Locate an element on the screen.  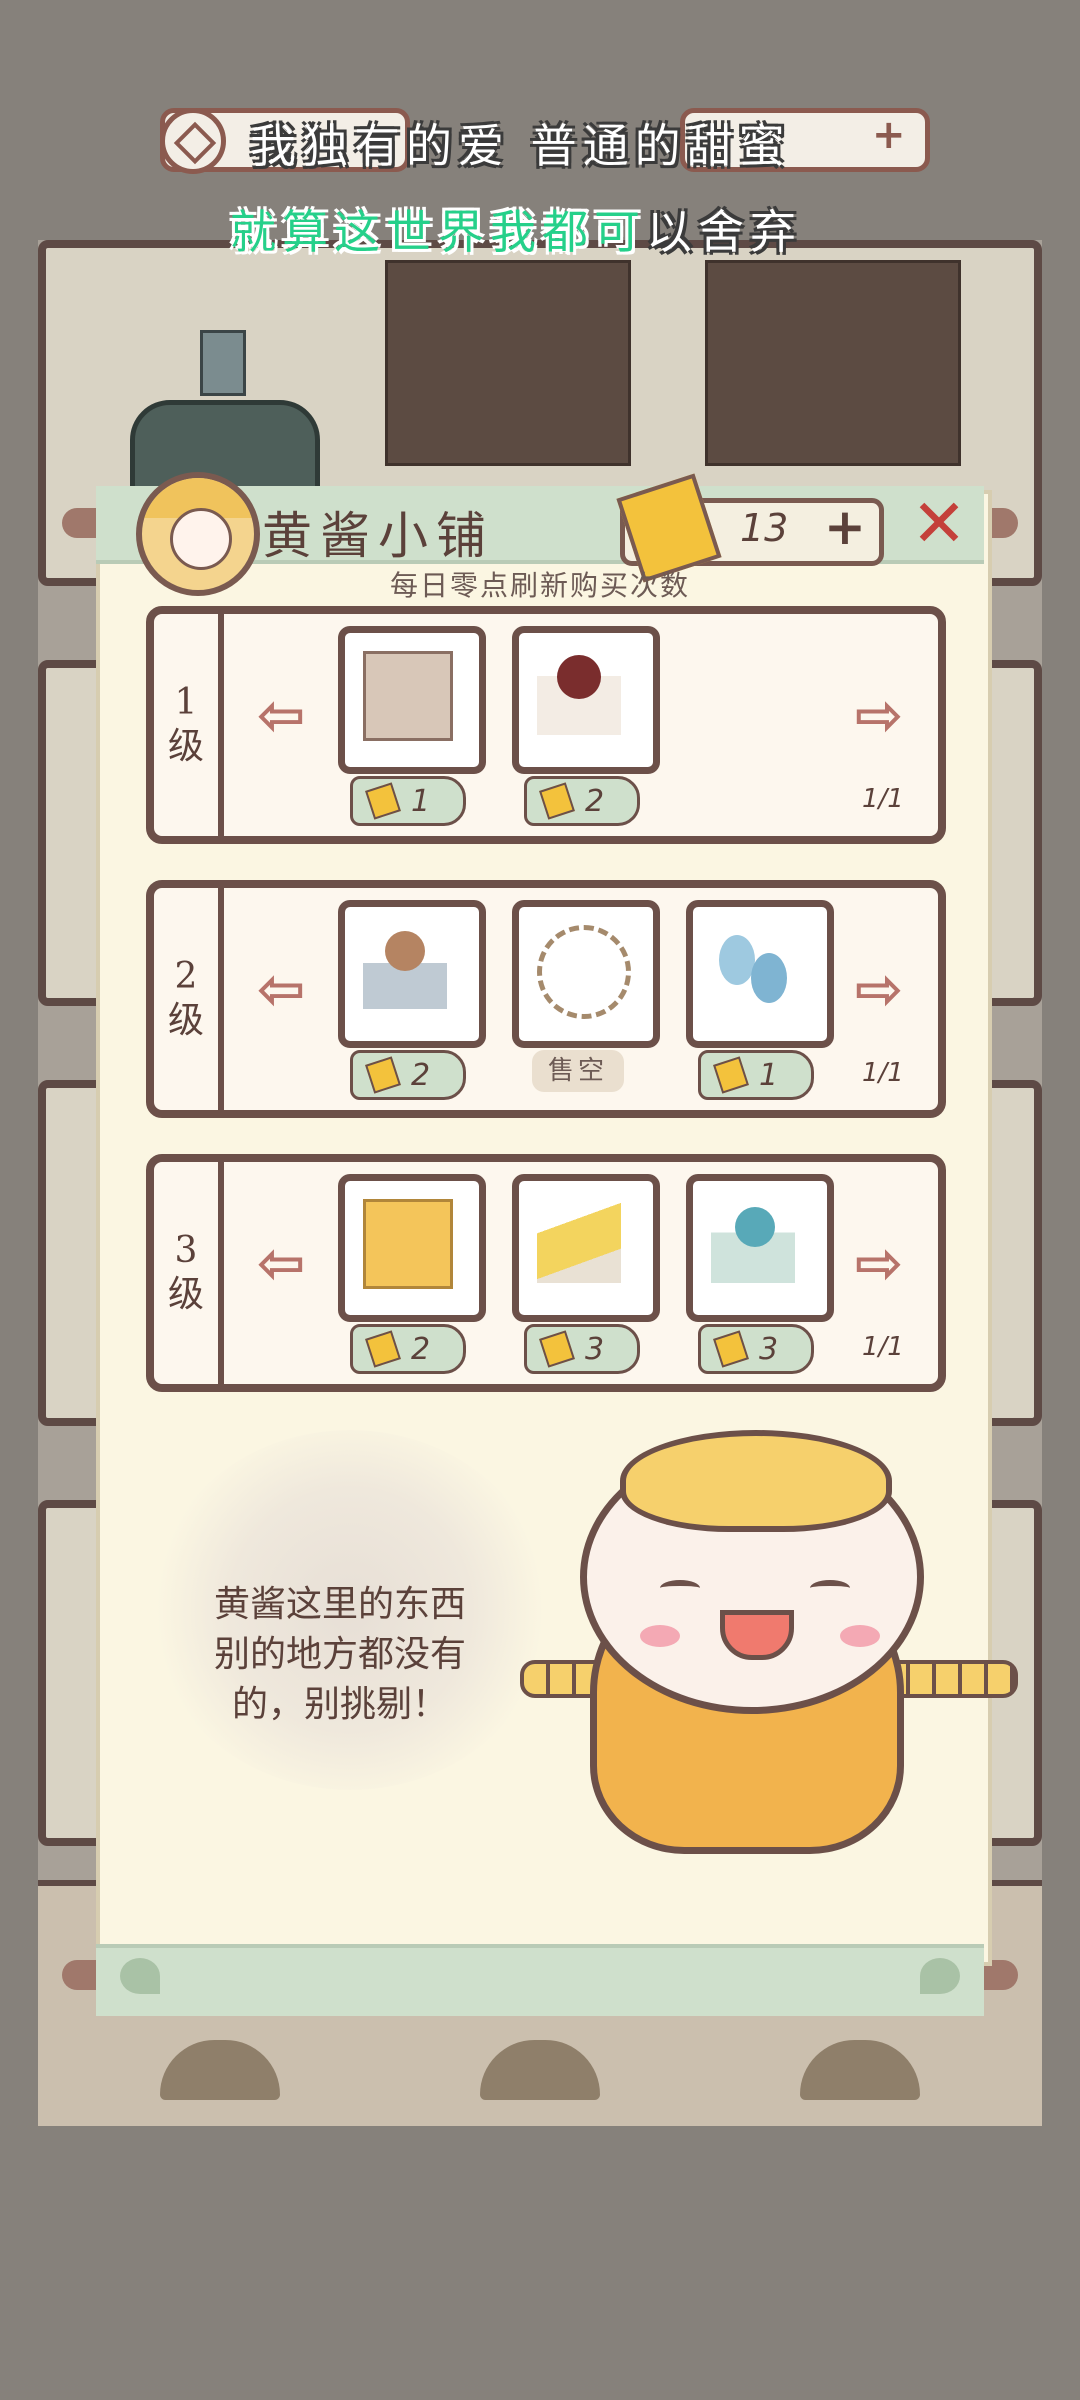
blue-gourds-icon is located at coordinates (753, 967).